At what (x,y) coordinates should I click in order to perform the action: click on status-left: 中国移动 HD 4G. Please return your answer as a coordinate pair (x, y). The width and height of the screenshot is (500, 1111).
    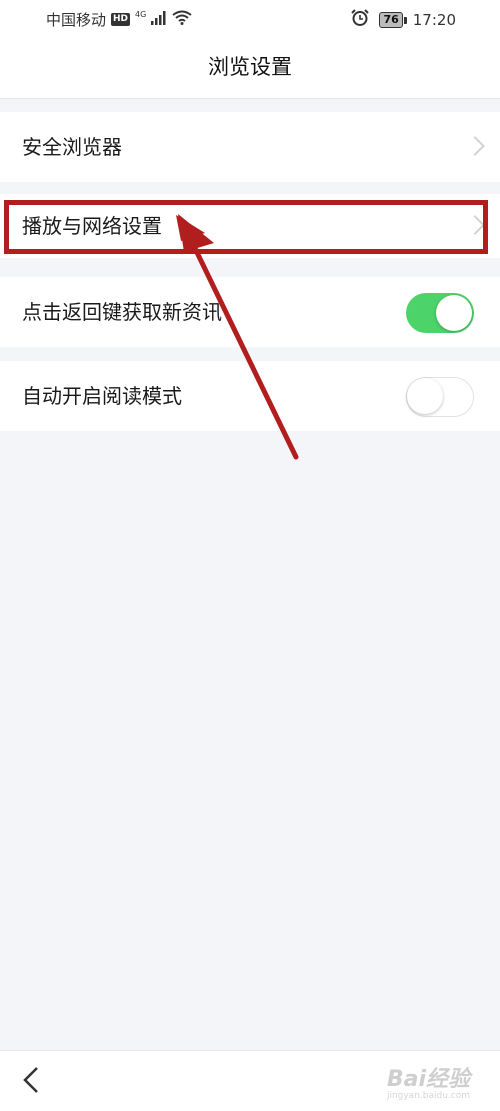
    Looking at the image, I should click on (119, 19).